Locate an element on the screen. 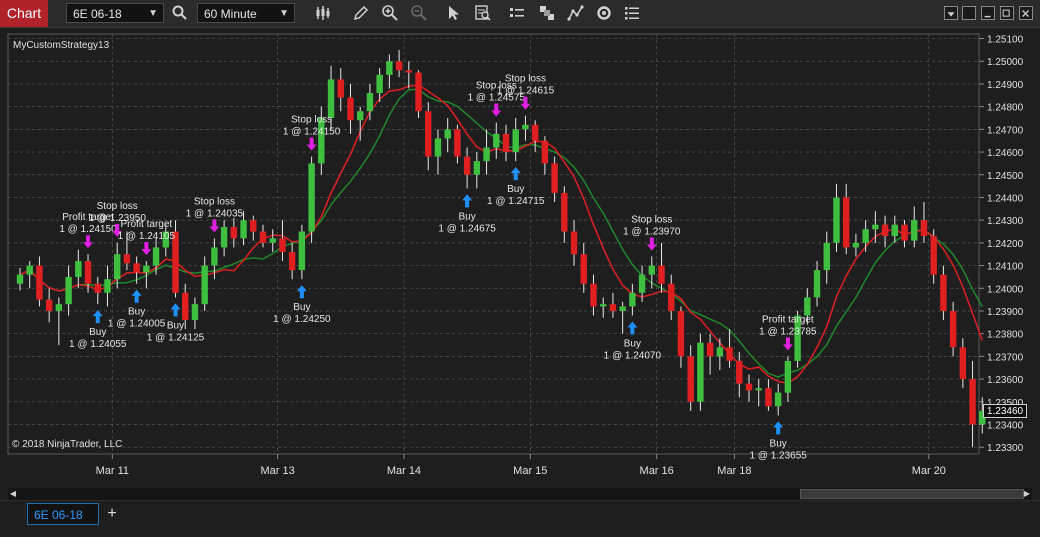 This screenshot has width=1040, height=537. scroll-left-icon: ◀ is located at coordinates (13, 494).